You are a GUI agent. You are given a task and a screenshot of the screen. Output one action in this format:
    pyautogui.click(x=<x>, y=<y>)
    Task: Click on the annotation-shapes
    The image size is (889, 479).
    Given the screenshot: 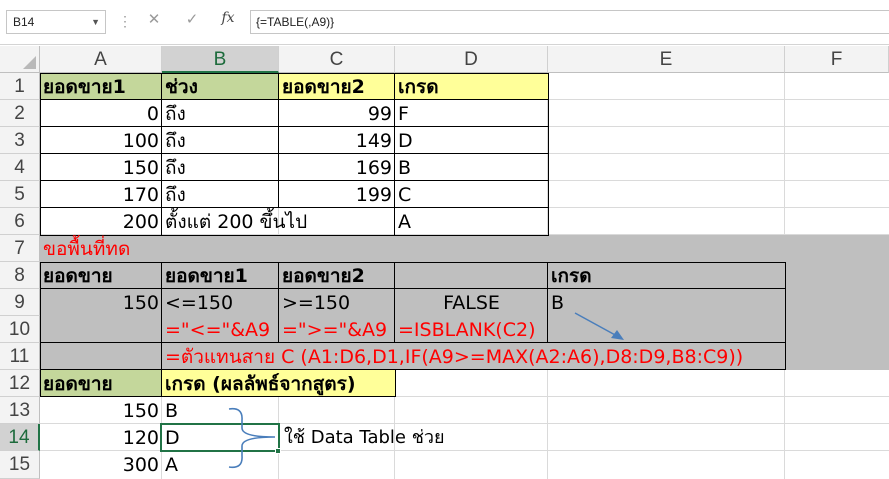 What is the action you would take?
    pyautogui.click(x=426, y=390)
    